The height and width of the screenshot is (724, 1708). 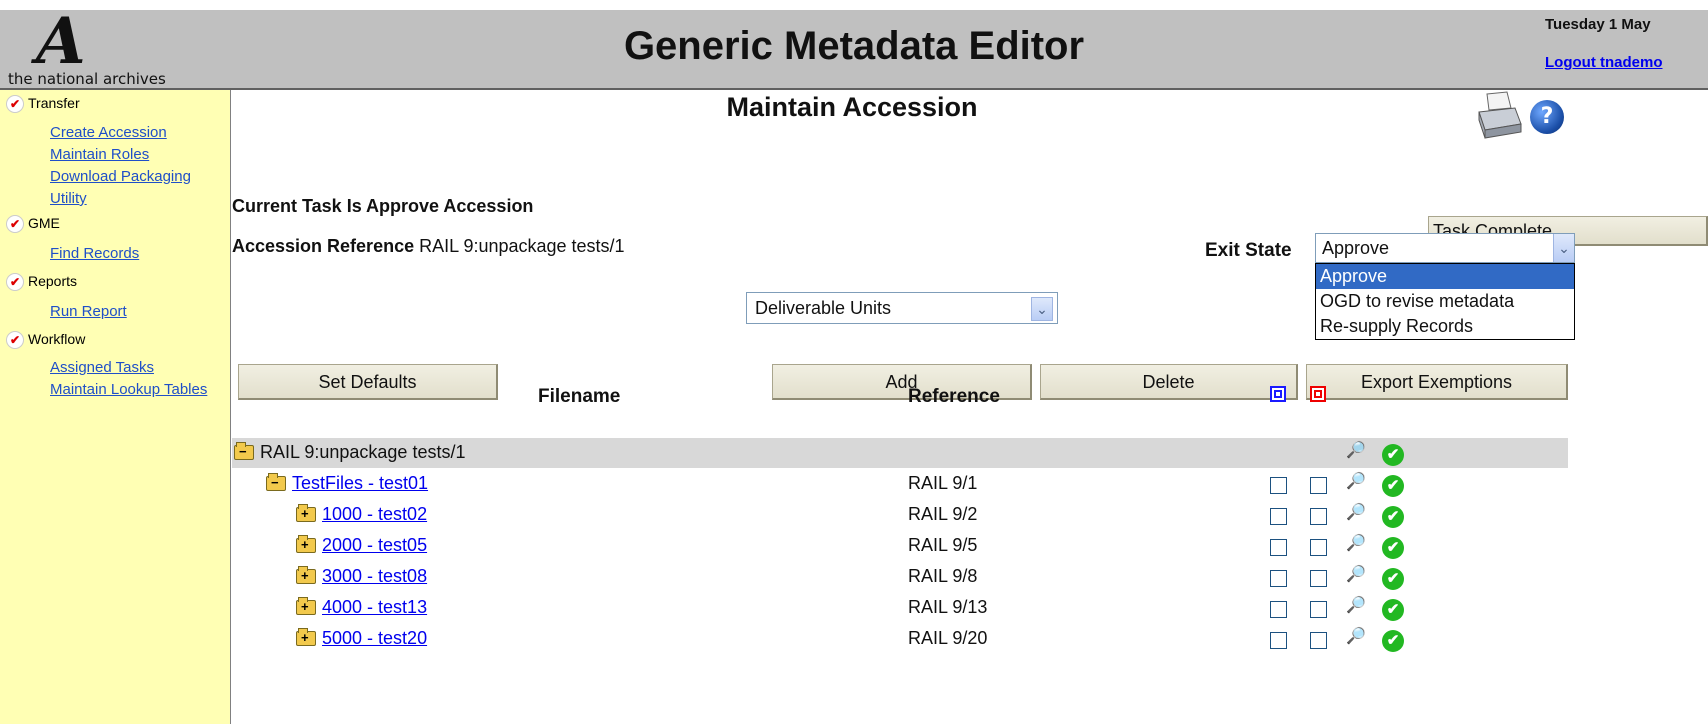 I want to click on sidebar-section-transfer: Transfer, so click(x=43, y=104).